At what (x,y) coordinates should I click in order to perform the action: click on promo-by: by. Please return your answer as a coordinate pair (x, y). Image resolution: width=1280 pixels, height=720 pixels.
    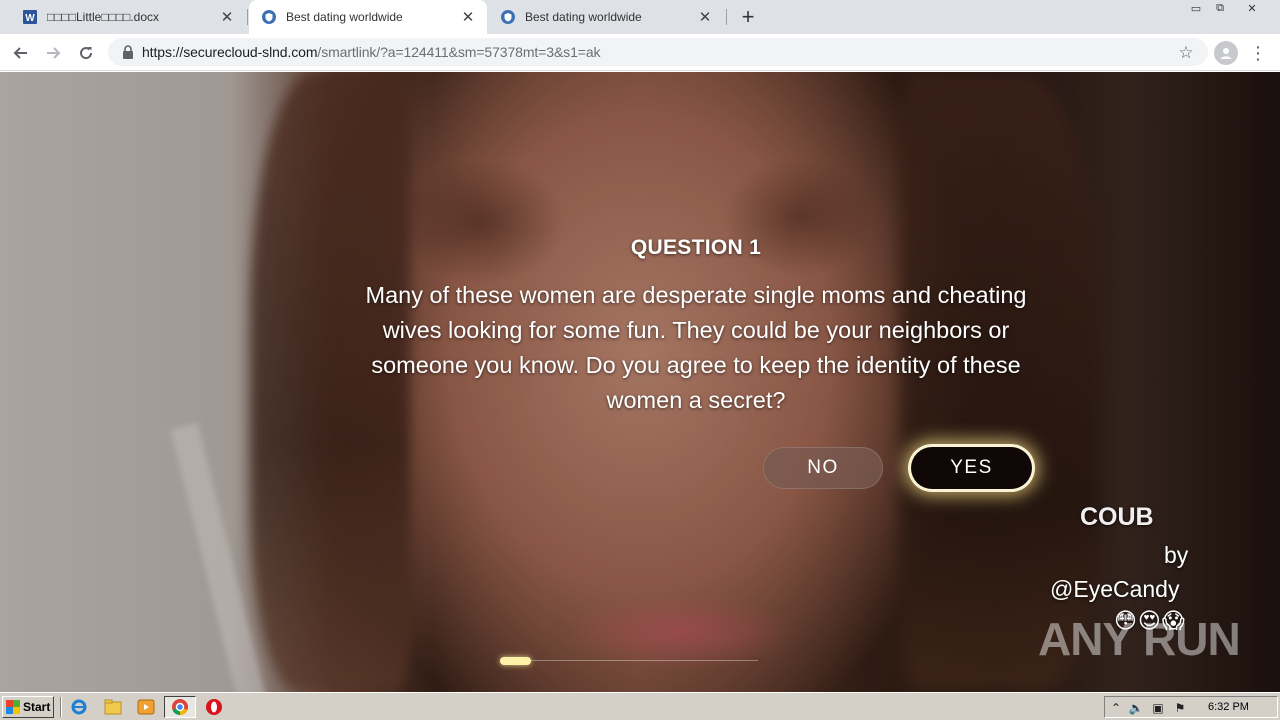
    Looking at the image, I should click on (1176, 555).